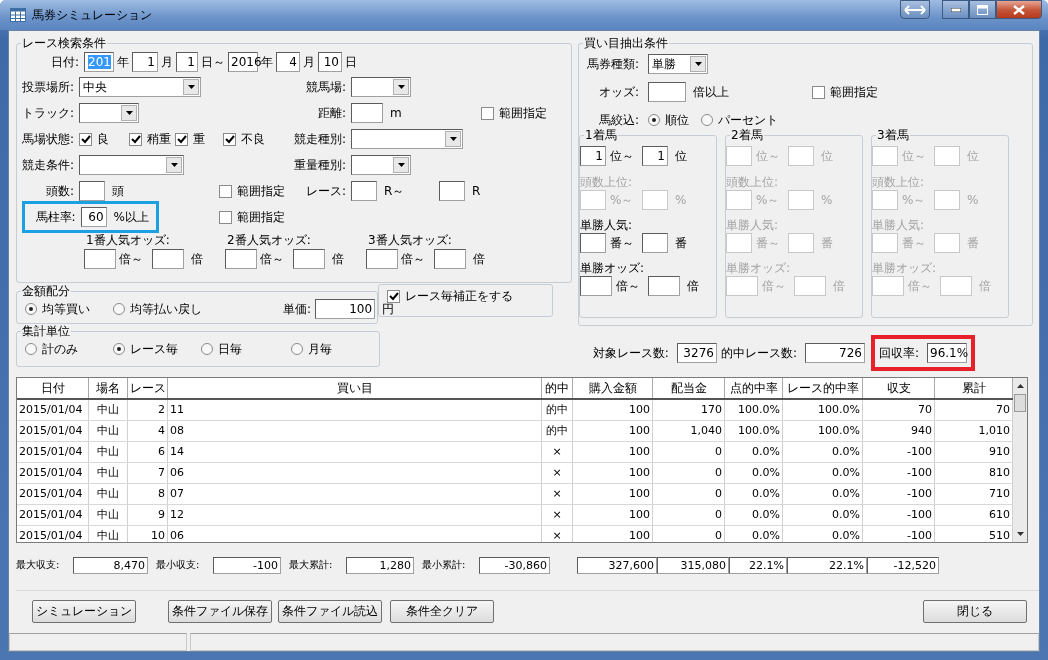  Describe the element at coordinates (53, 452) in the screenshot. I see `table-cell: 2015/01/04` at that location.